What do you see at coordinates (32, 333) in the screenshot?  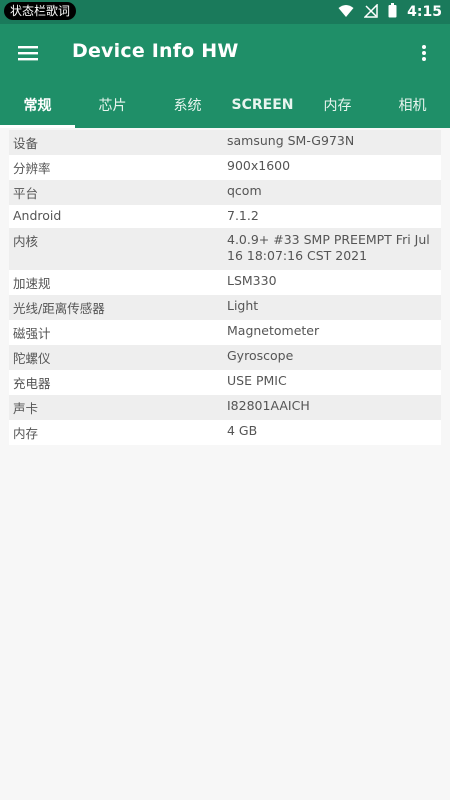 I see `row-key: 磁强计` at bounding box center [32, 333].